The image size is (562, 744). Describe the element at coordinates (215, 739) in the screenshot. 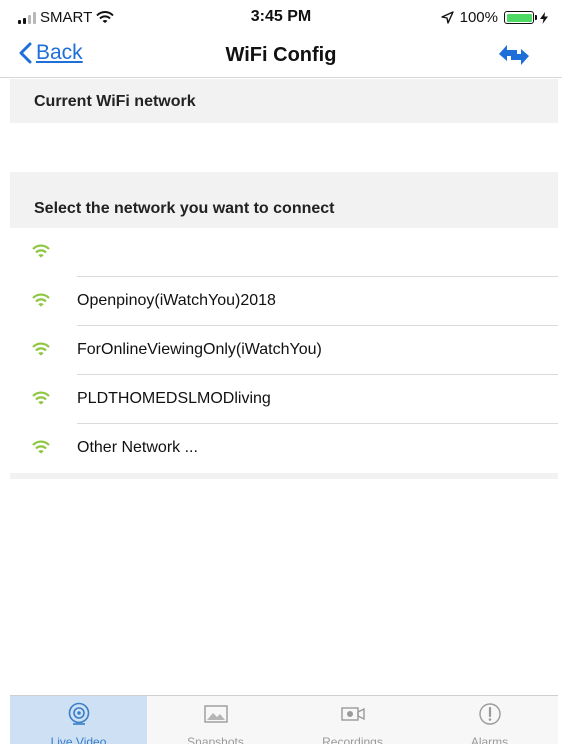

I see `tab-label: Snapshots` at that location.